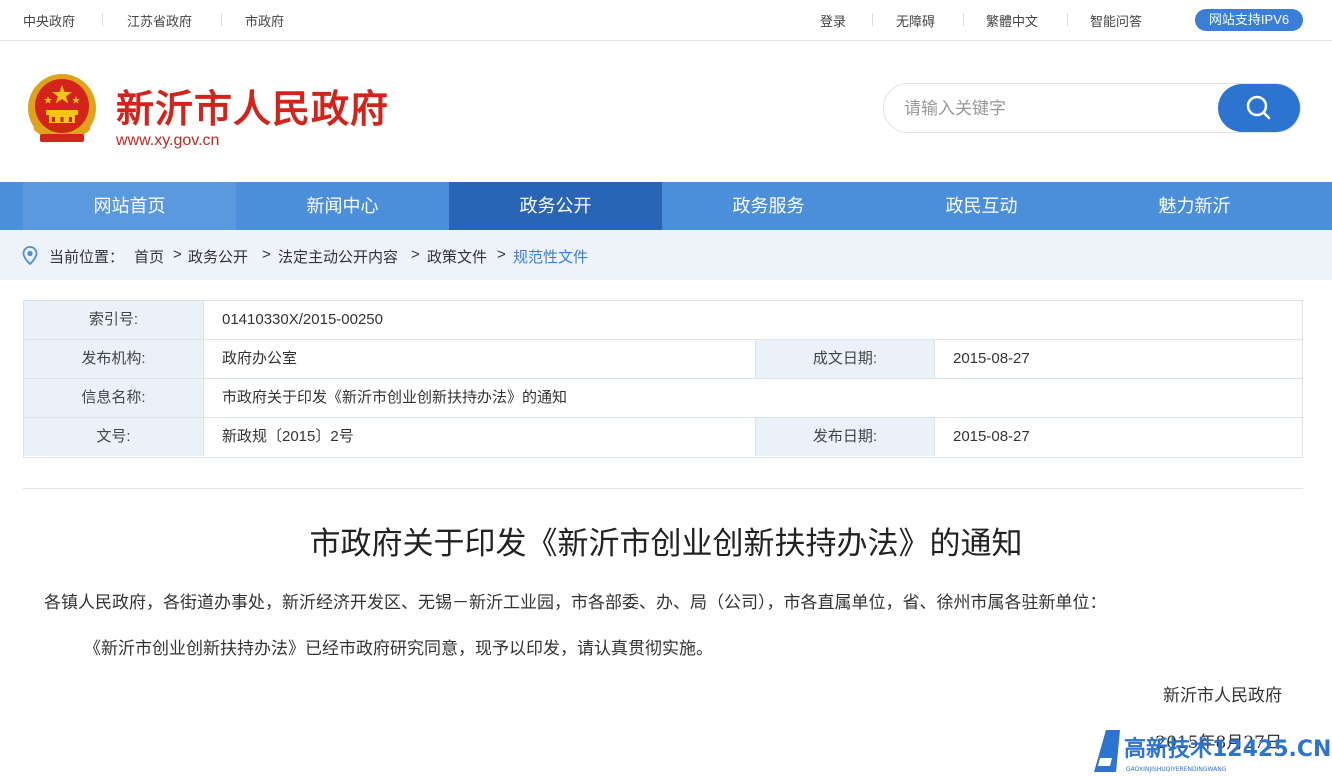 The image size is (1332, 776). I want to click on published-date-label: 发布日期:, so click(845, 437).